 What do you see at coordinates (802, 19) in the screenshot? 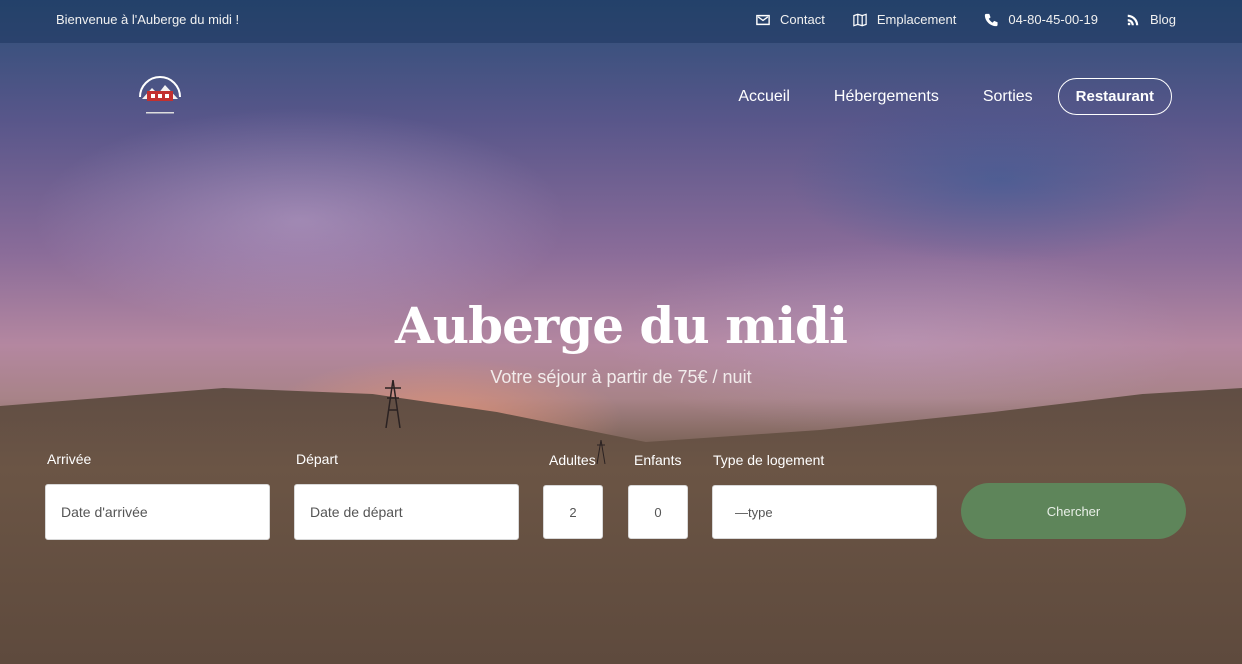
I see `contact-label: Contact` at bounding box center [802, 19].